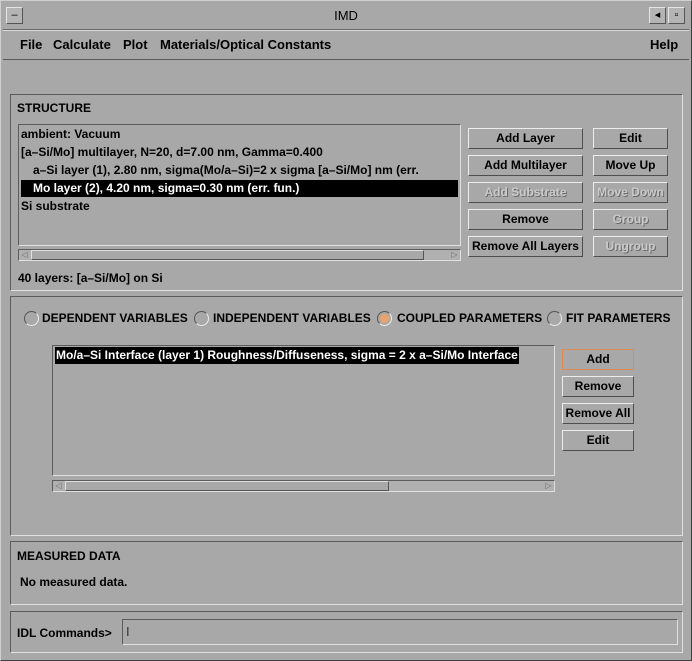 The height and width of the screenshot is (661, 692). I want to click on independent-variables-radio, so click(201, 318).